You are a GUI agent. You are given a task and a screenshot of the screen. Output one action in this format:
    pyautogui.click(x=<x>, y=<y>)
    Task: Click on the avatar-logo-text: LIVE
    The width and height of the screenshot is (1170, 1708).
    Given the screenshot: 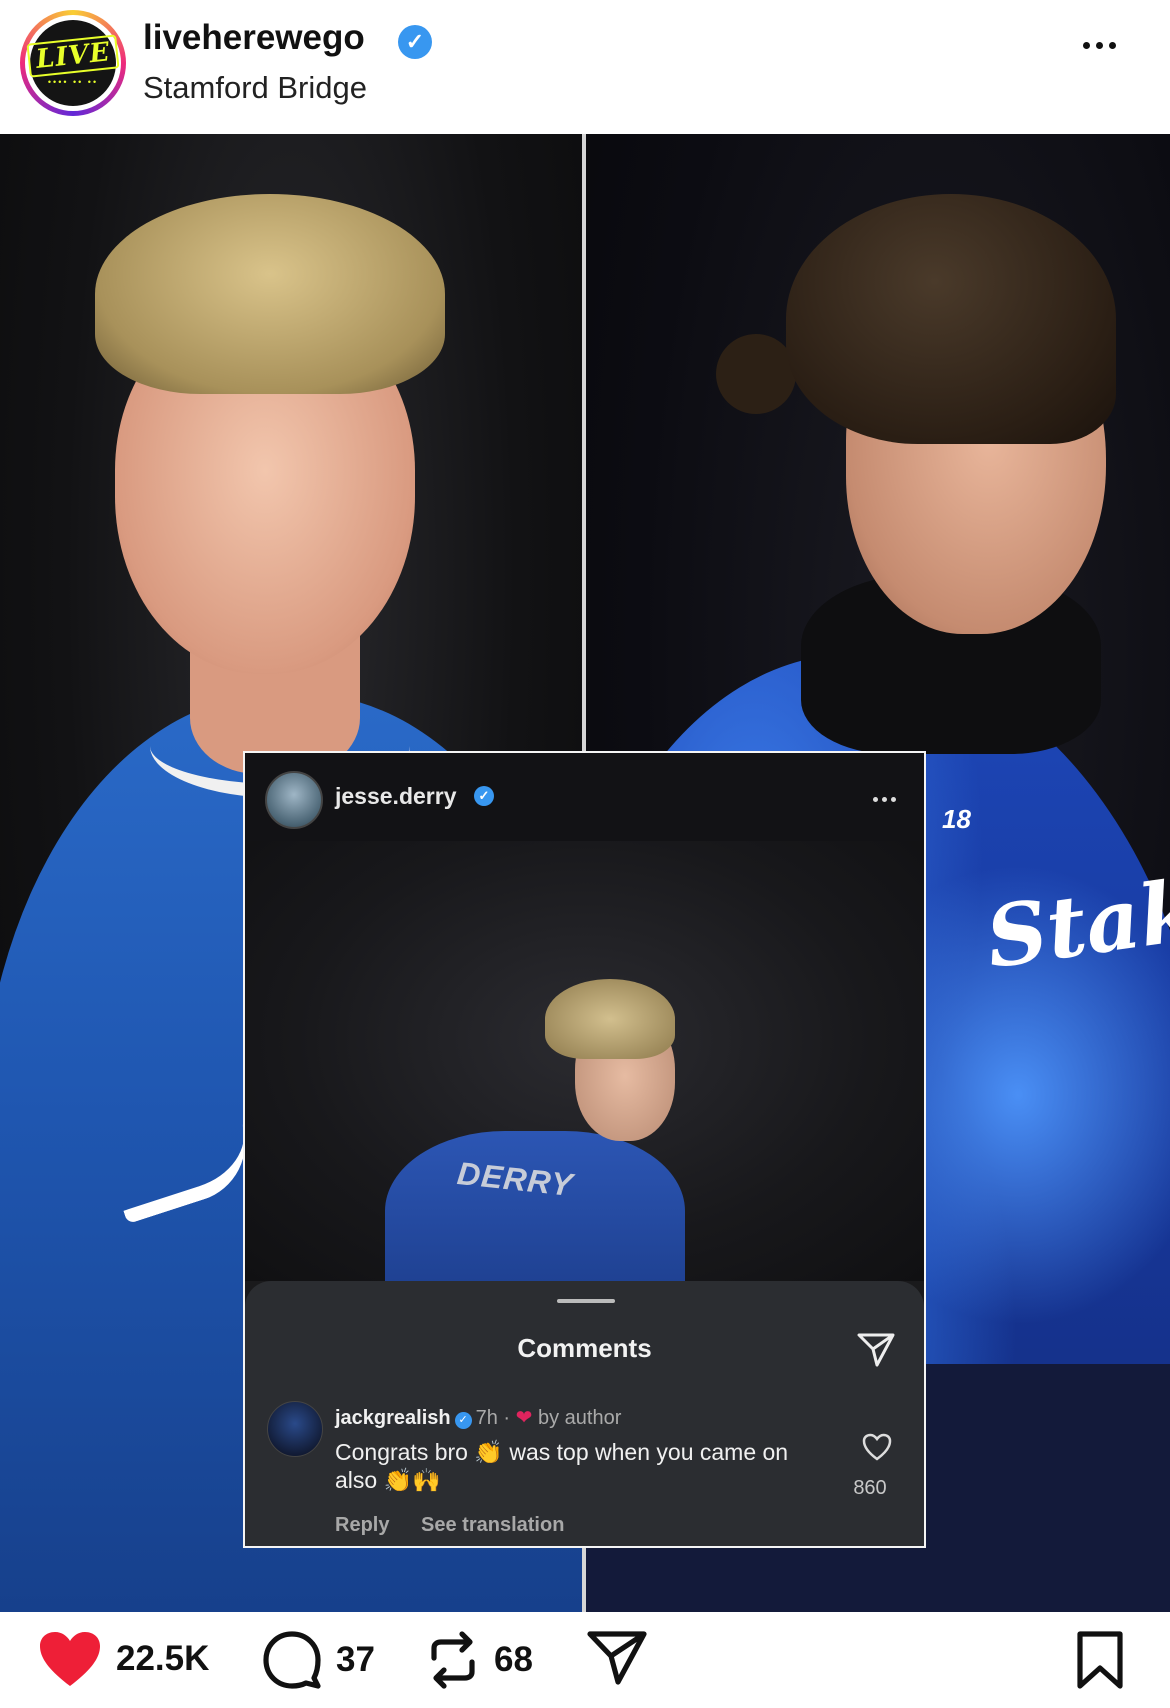 What is the action you would take?
    pyautogui.click(x=73, y=56)
    